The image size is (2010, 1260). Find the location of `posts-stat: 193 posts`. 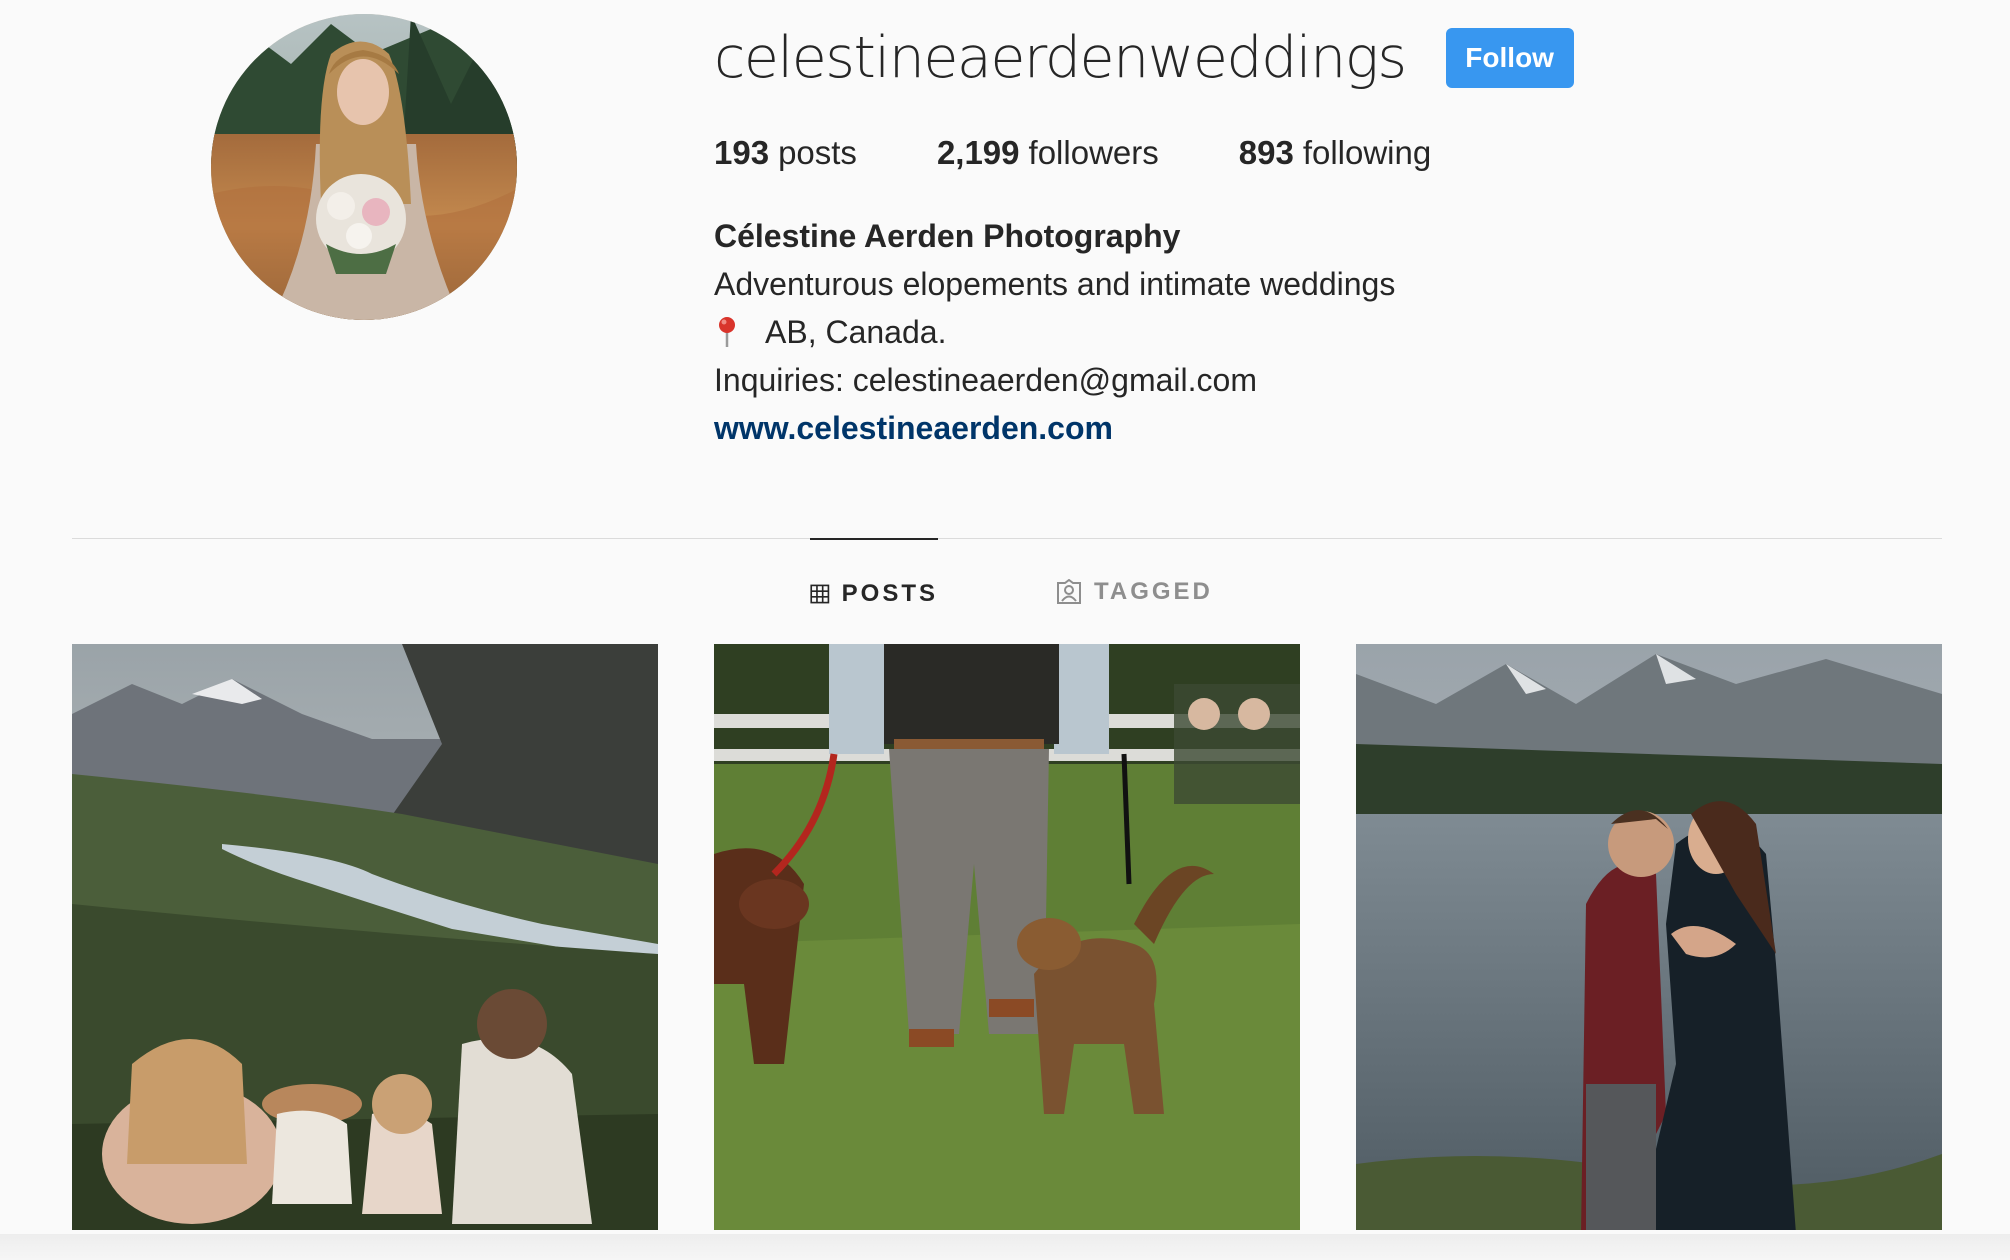

posts-stat: 193 posts is located at coordinates (785, 153).